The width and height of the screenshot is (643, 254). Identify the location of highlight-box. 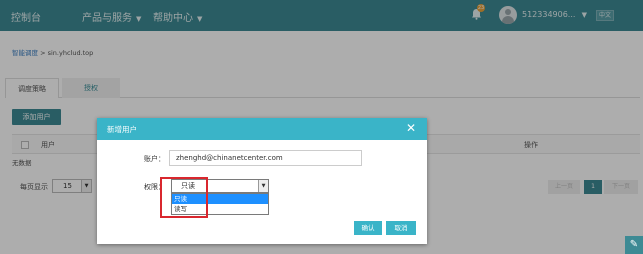
(184, 197).